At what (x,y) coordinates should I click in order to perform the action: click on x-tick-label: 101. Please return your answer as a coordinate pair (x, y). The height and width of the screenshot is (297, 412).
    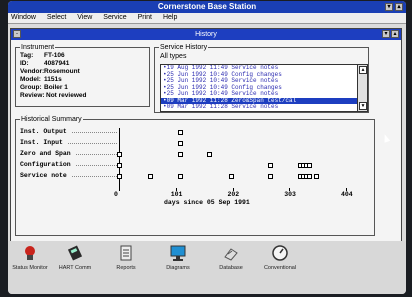
    Looking at the image, I should click on (176, 194).